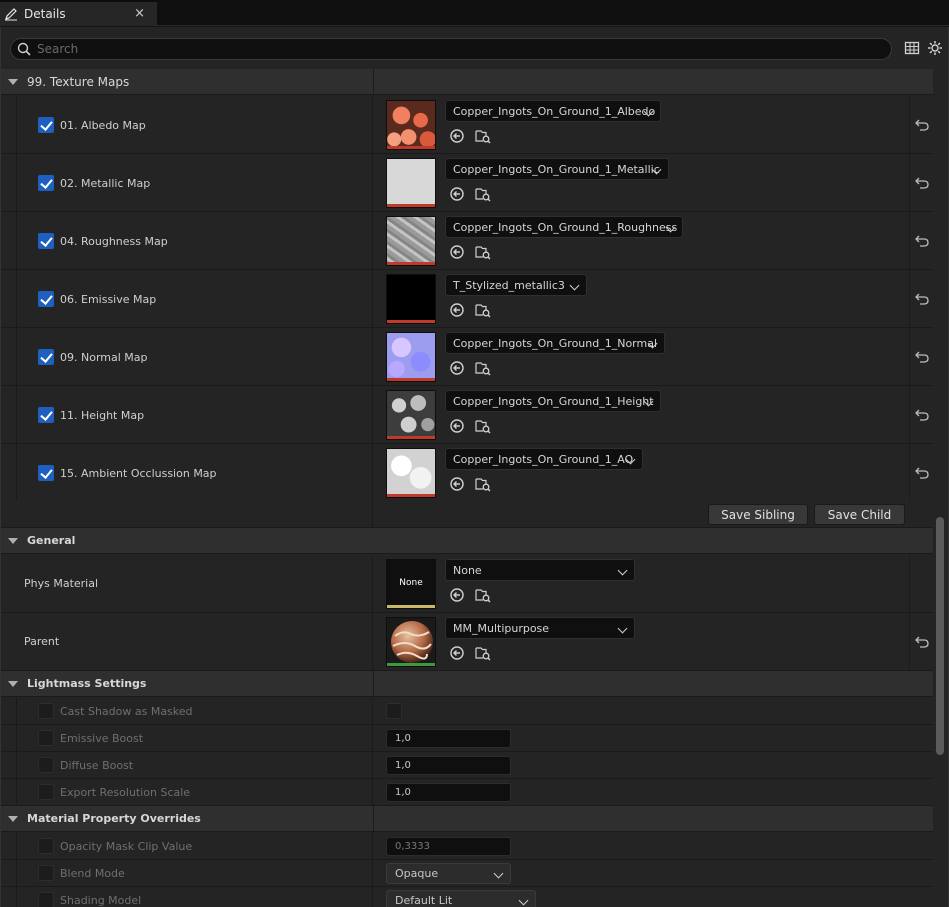  Describe the element at coordinates (105, 183) in the screenshot. I see `texture-map-label: 02. Metallic Map` at that location.